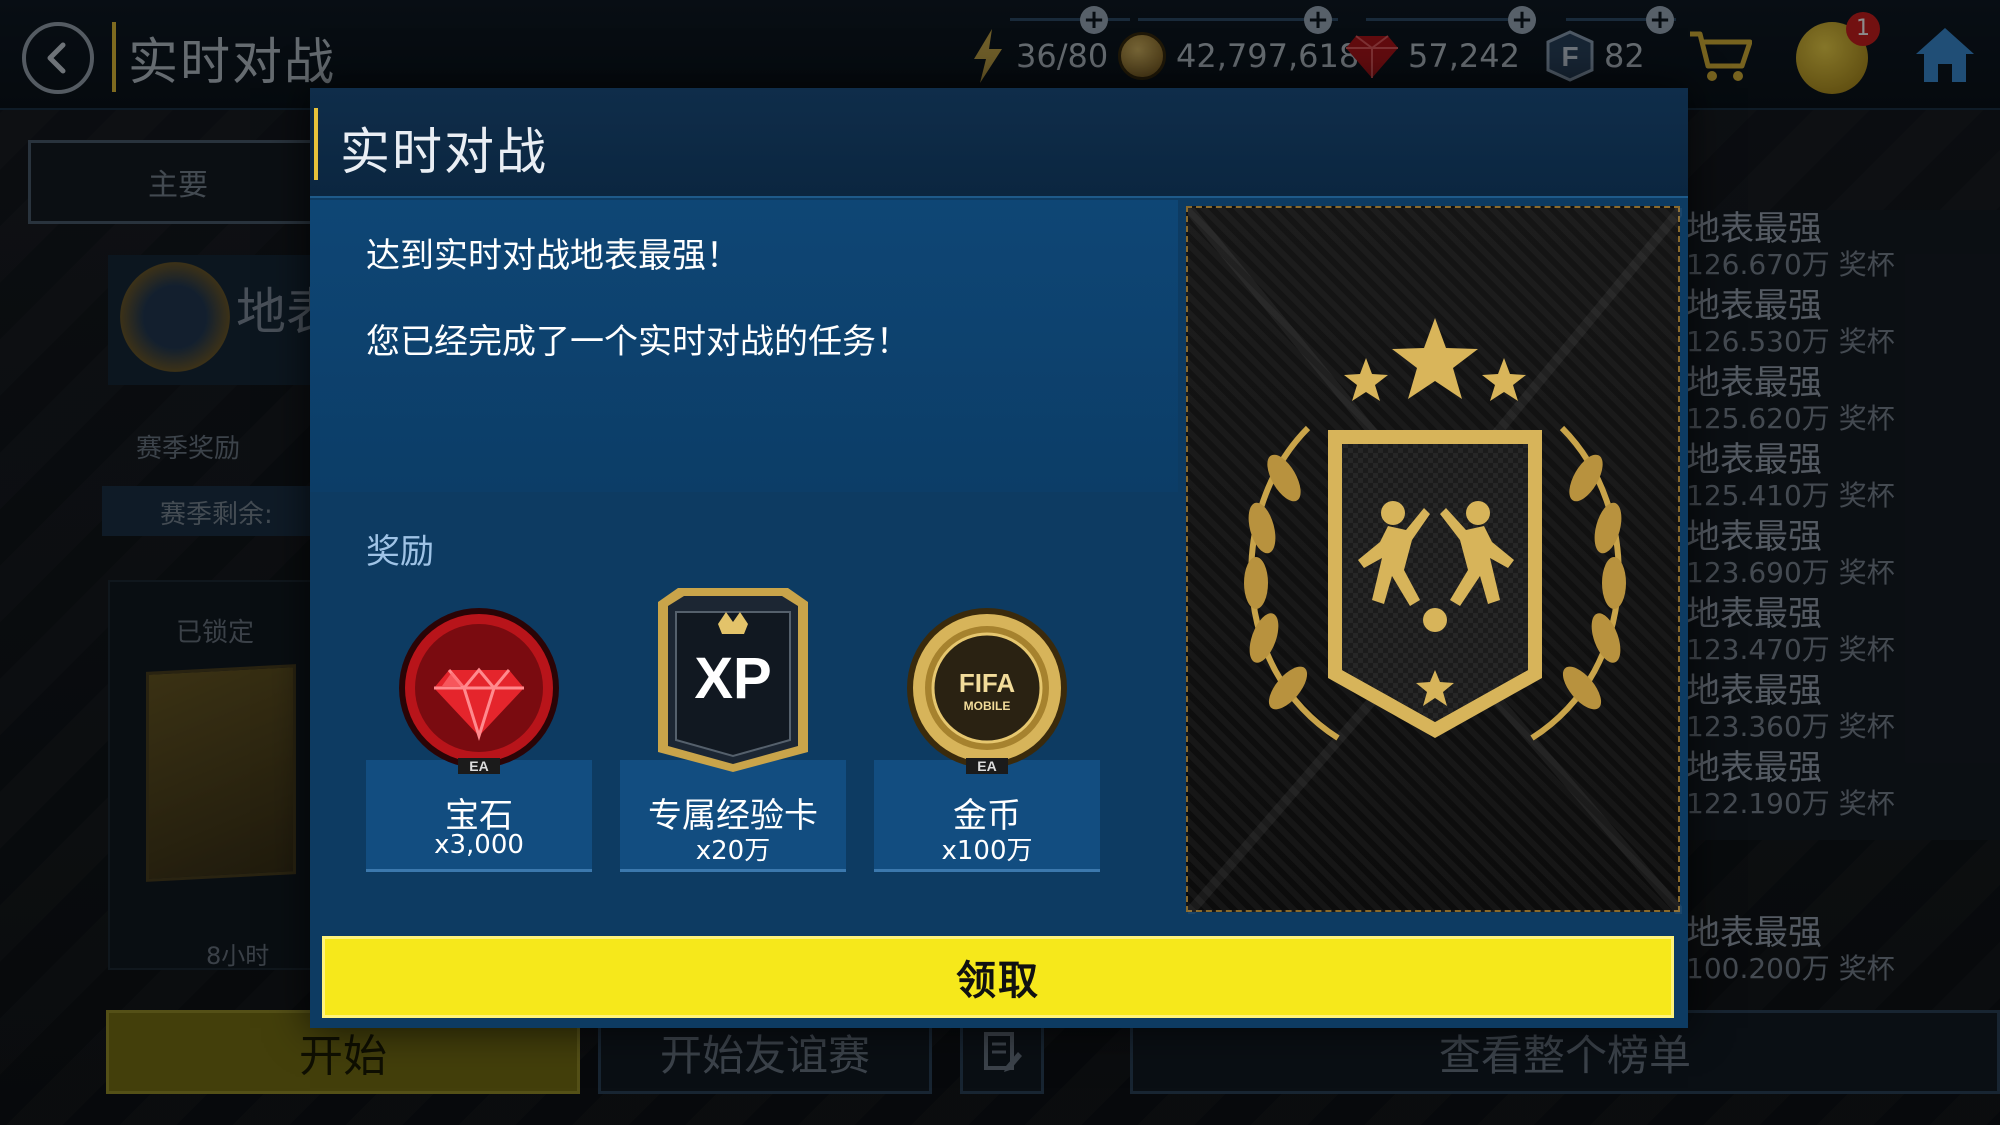  Describe the element at coordinates (987, 851) in the screenshot. I see `reward-quantity: x100万` at that location.